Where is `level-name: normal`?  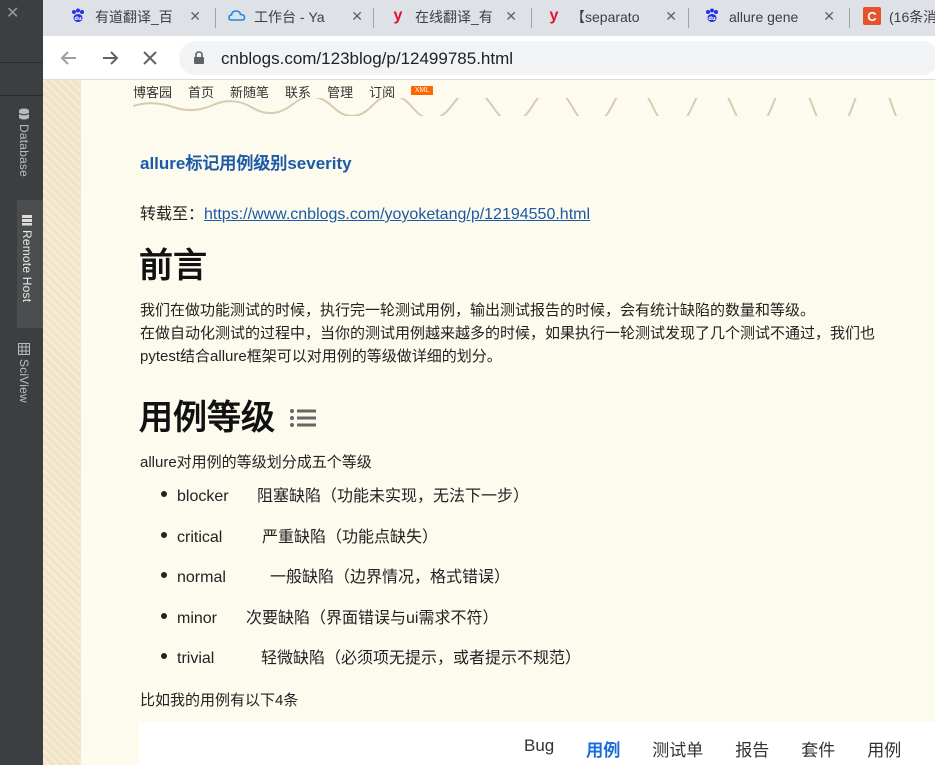 level-name: normal is located at coordinates (201, 577).